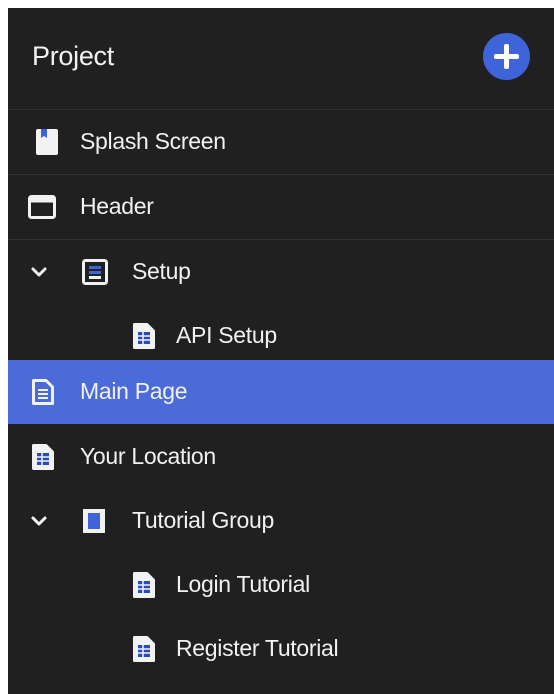  What do you see at coordinates (281, 142) in the screenshot?
I see `tree-item-splash-screen: Splash Screen` at bounding box center [281, 142].